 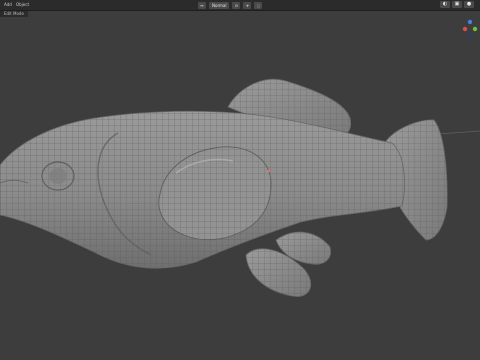 I want to click on orientation-icon: ↔, so click(x=202, y=5).